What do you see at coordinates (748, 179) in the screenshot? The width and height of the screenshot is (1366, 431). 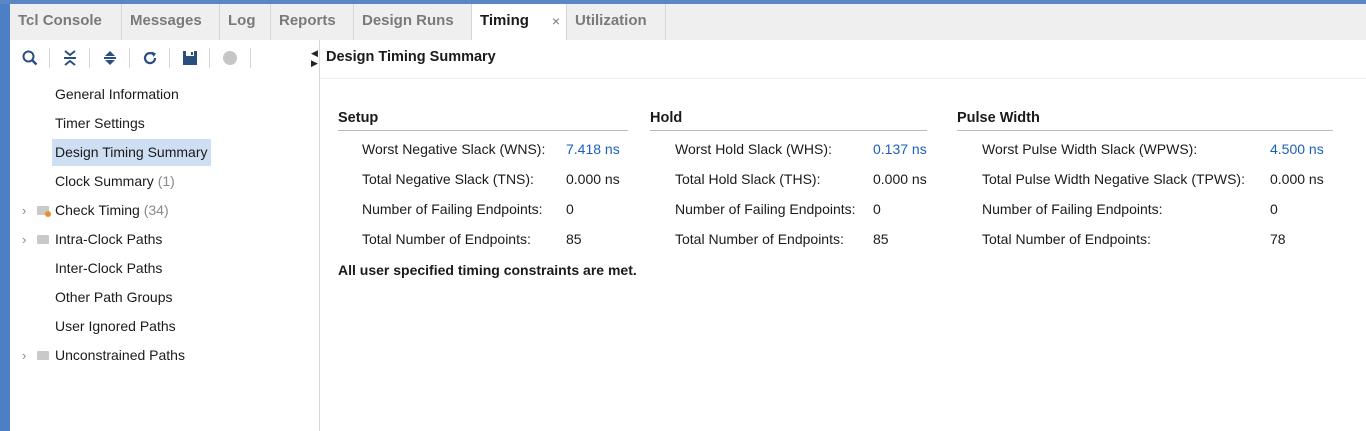 I see `row-label: Total Hold Slack (THS):` at bounding box center [748, 179].